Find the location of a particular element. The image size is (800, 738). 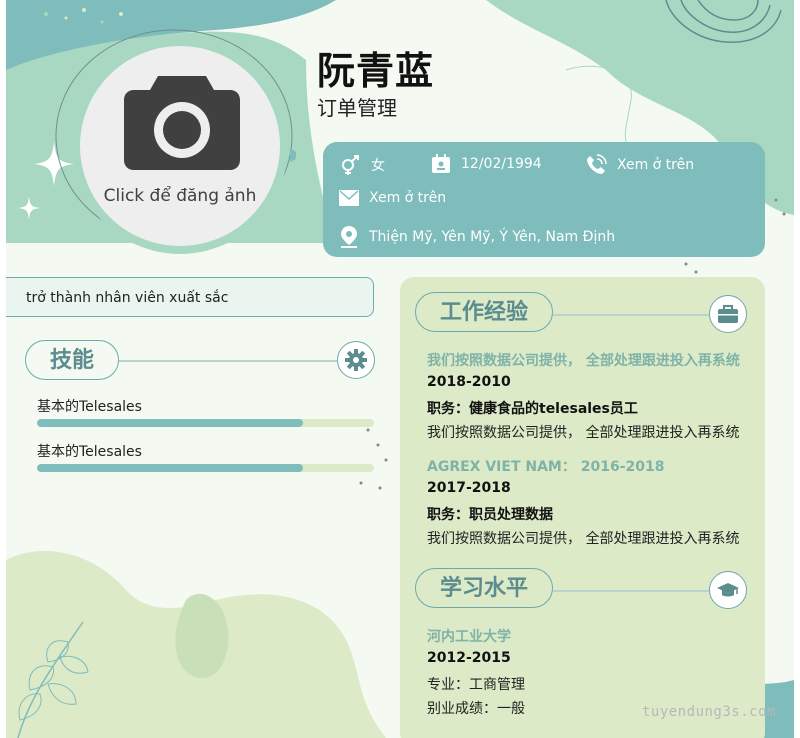

experience-role: 职务：职员处理数据 is located at coordinates (490, 515).